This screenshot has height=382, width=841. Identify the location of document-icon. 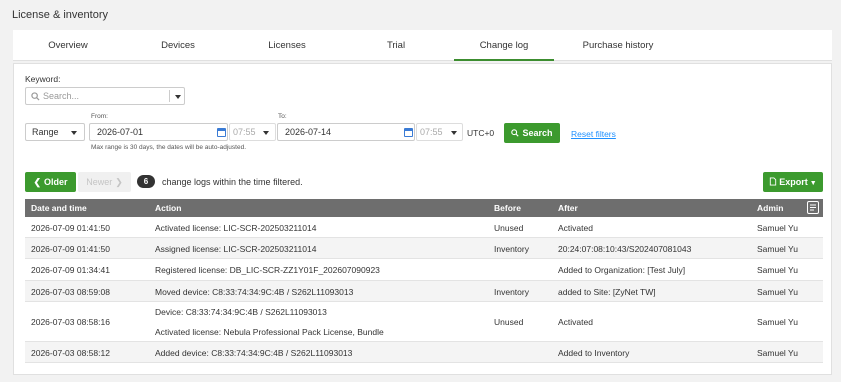
(773, 181).